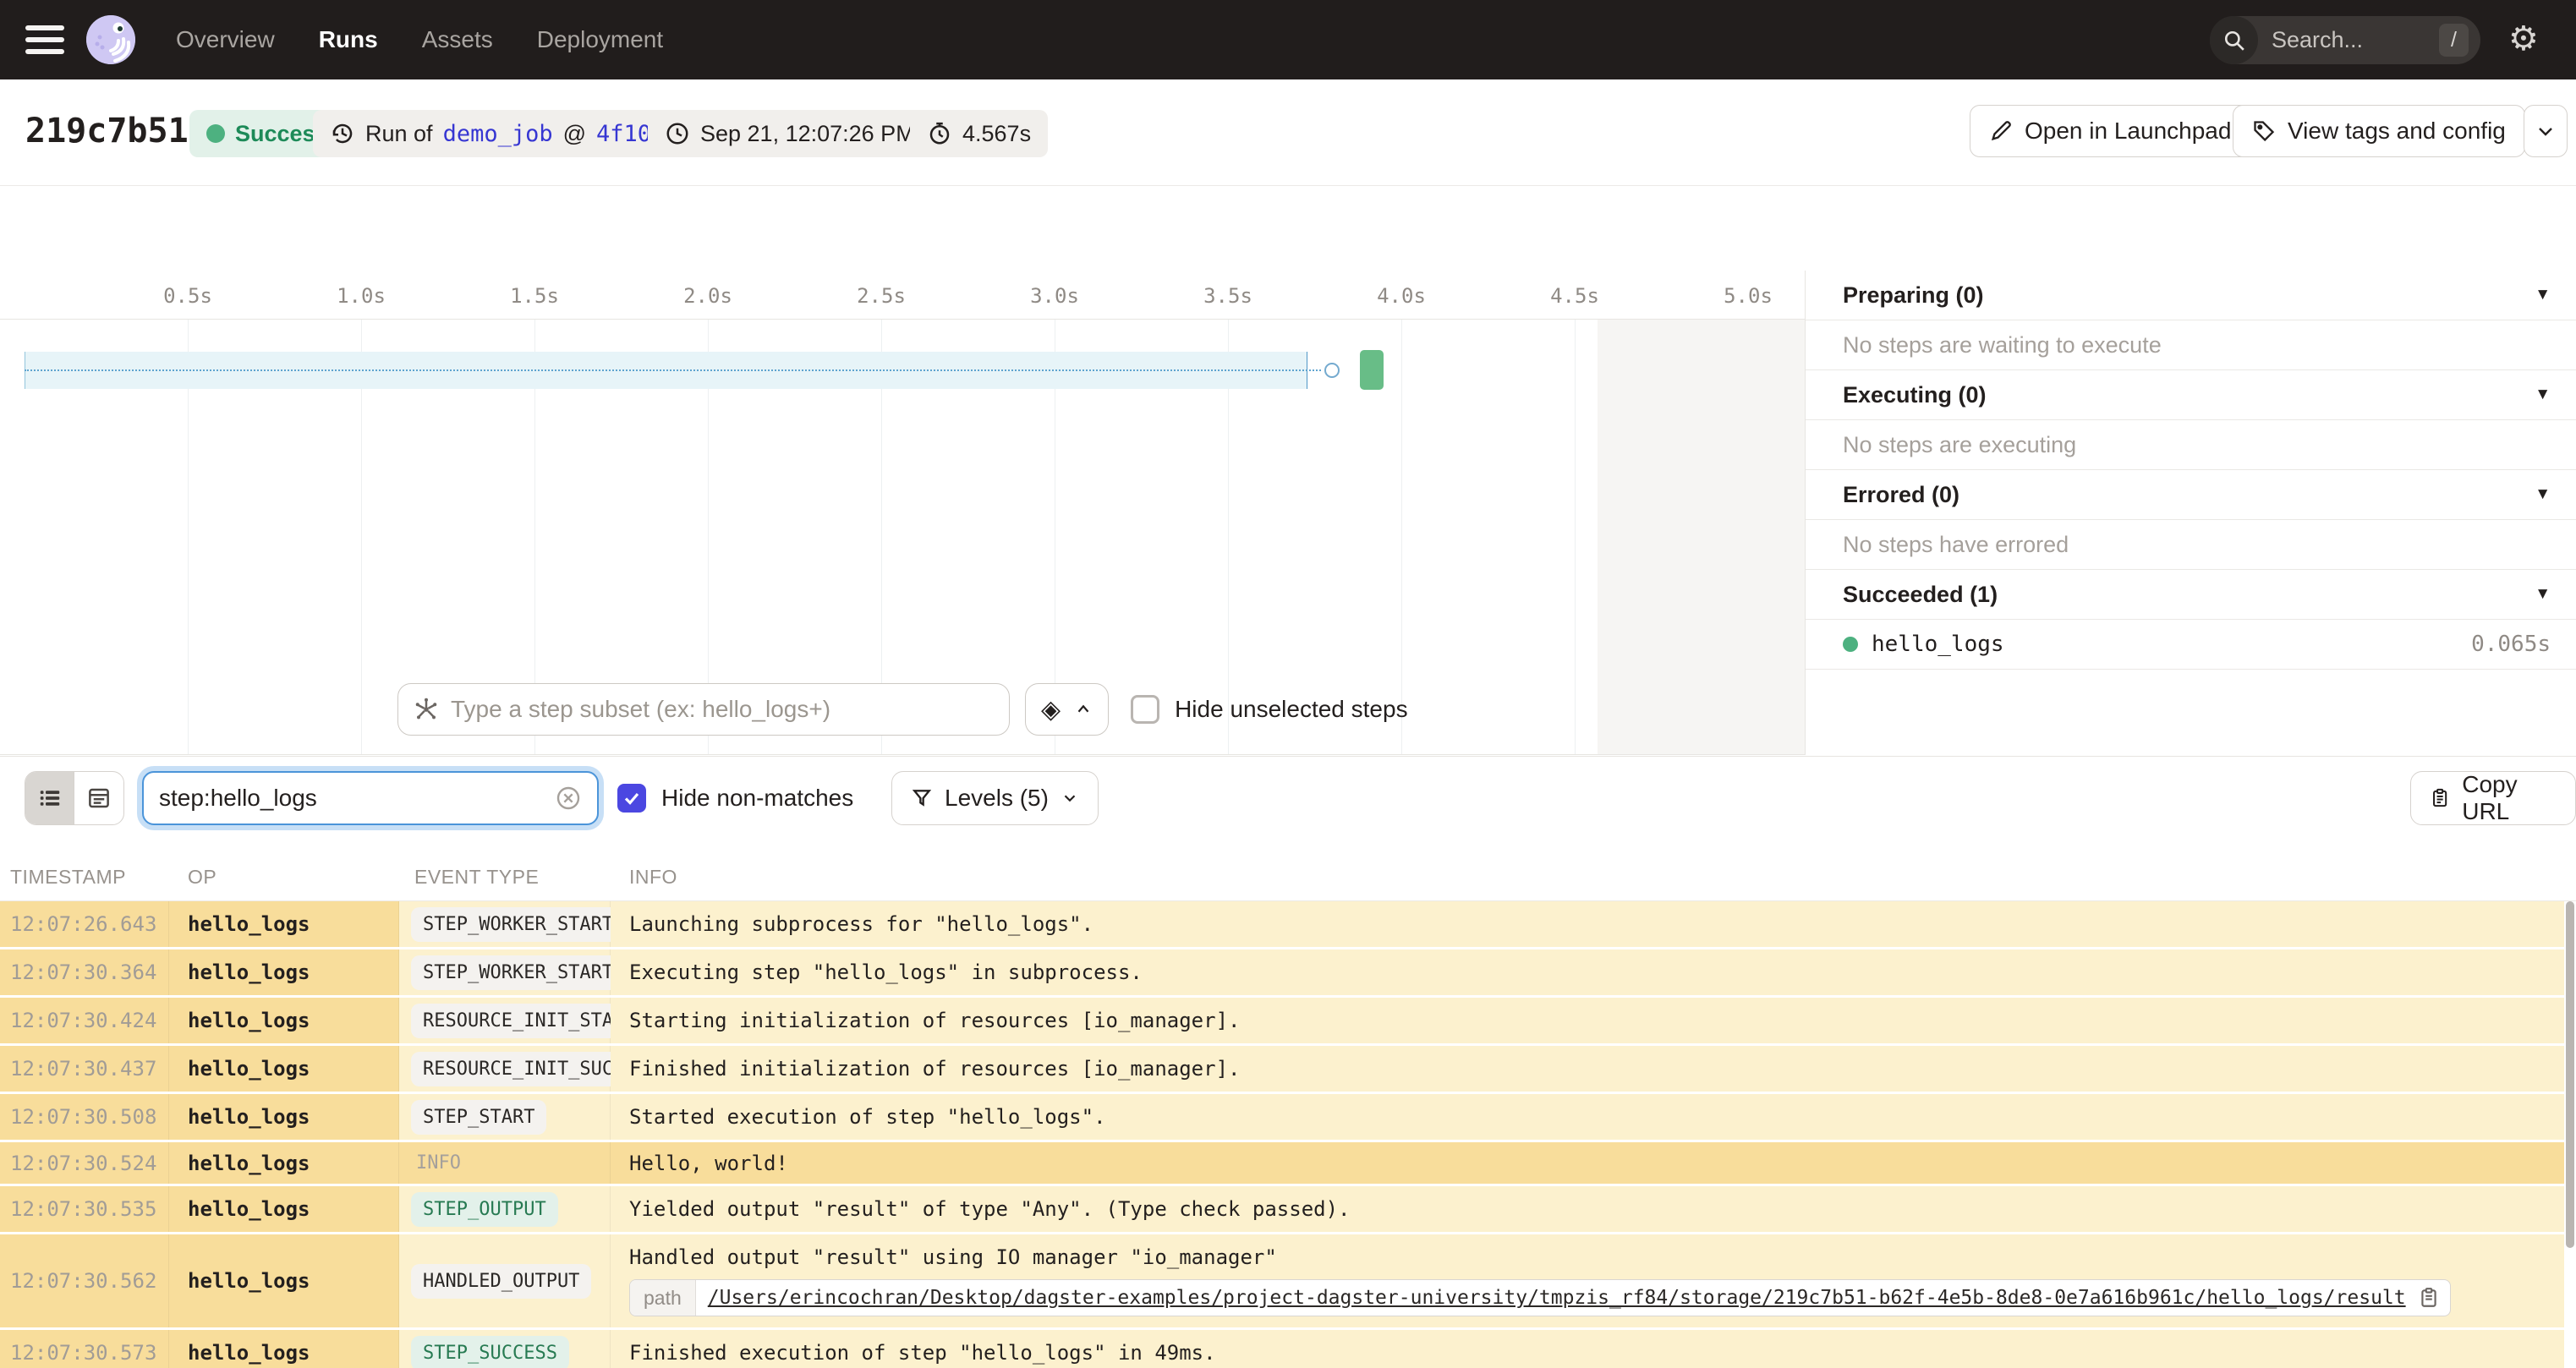  I want to click on levels-filter-button: Levels (5), so click(995, 798).